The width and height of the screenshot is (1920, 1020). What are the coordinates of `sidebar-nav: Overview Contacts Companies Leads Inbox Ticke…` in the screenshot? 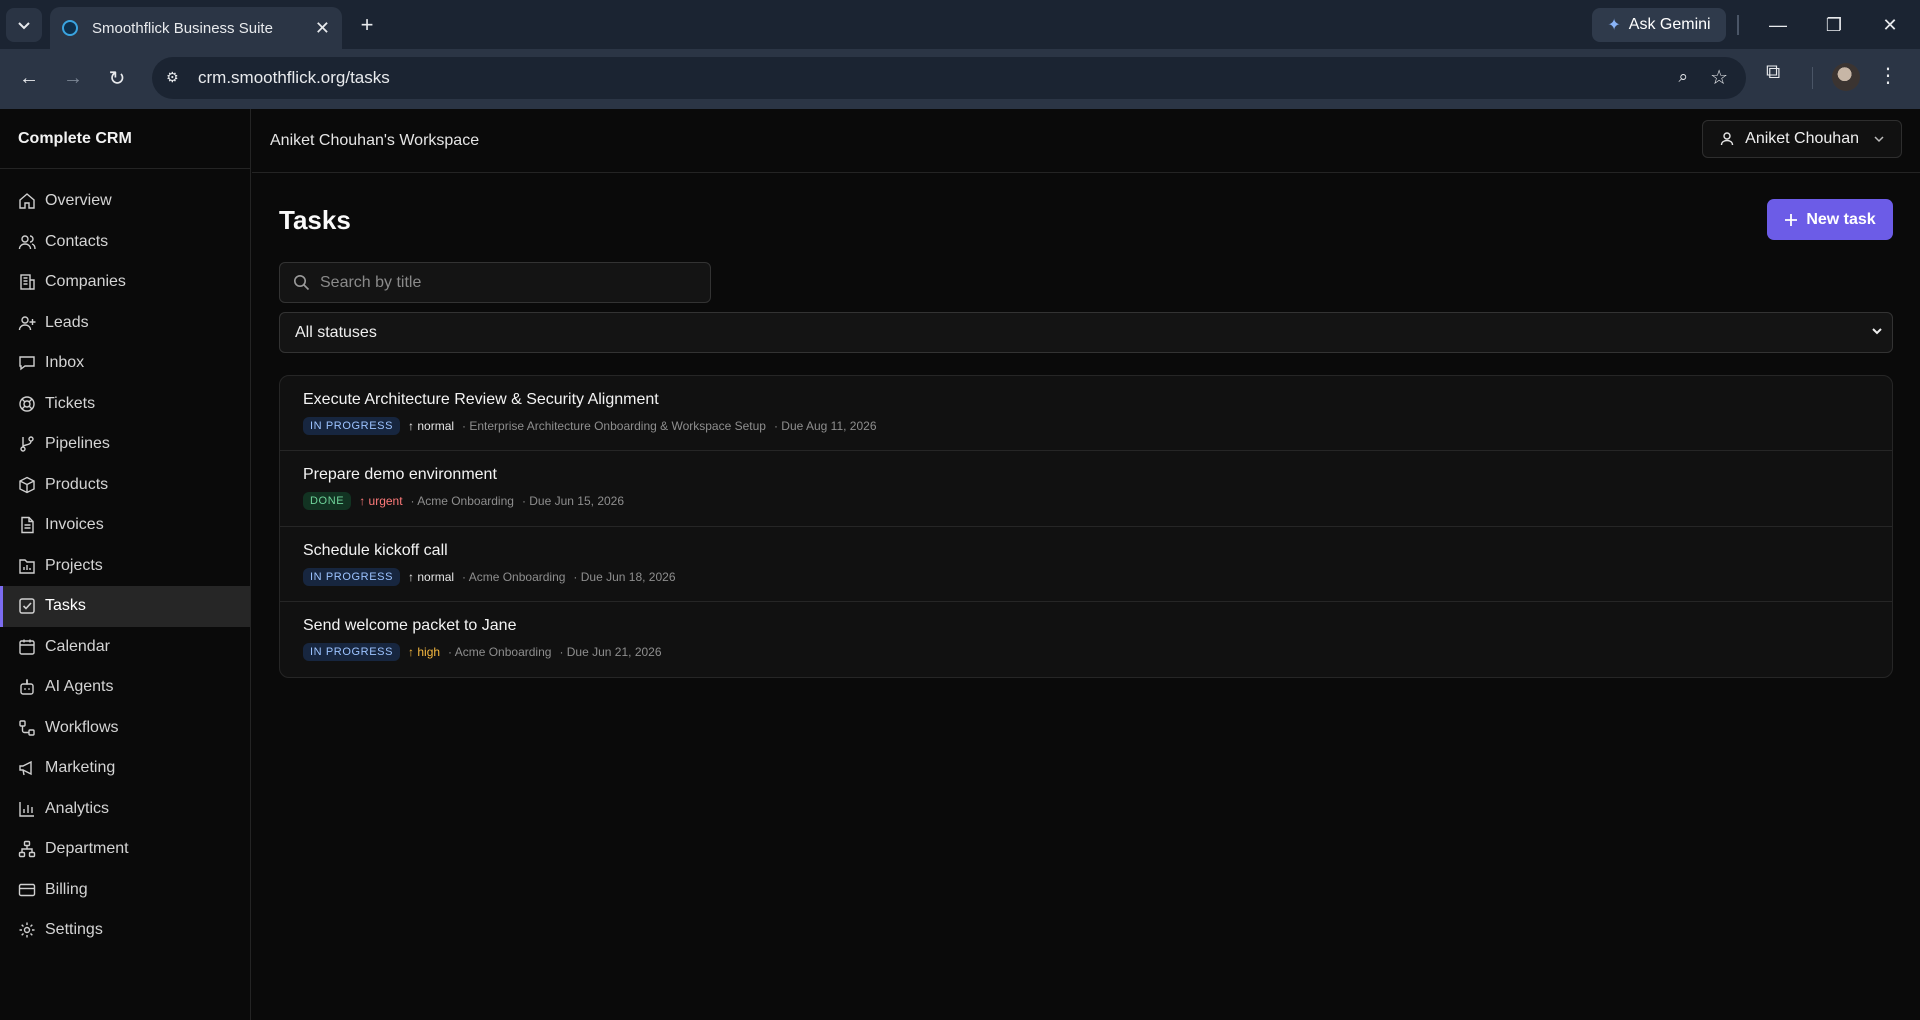 It's located at (125, 560).